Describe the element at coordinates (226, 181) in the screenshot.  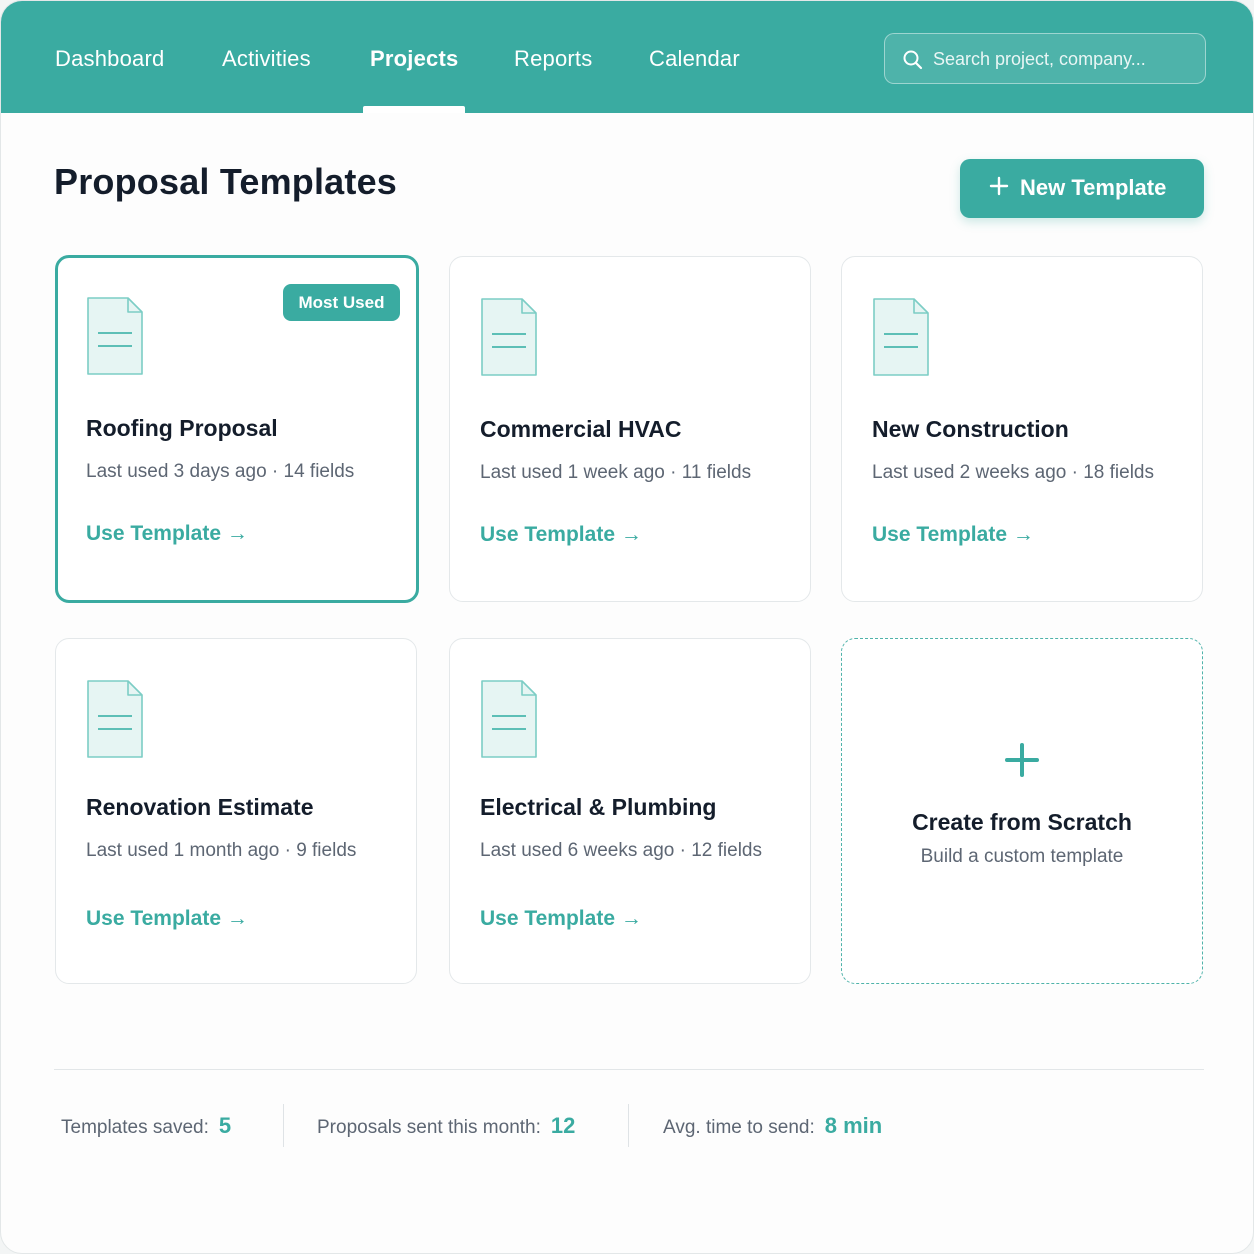
I see `page-title: Proposal Templates` at that location.